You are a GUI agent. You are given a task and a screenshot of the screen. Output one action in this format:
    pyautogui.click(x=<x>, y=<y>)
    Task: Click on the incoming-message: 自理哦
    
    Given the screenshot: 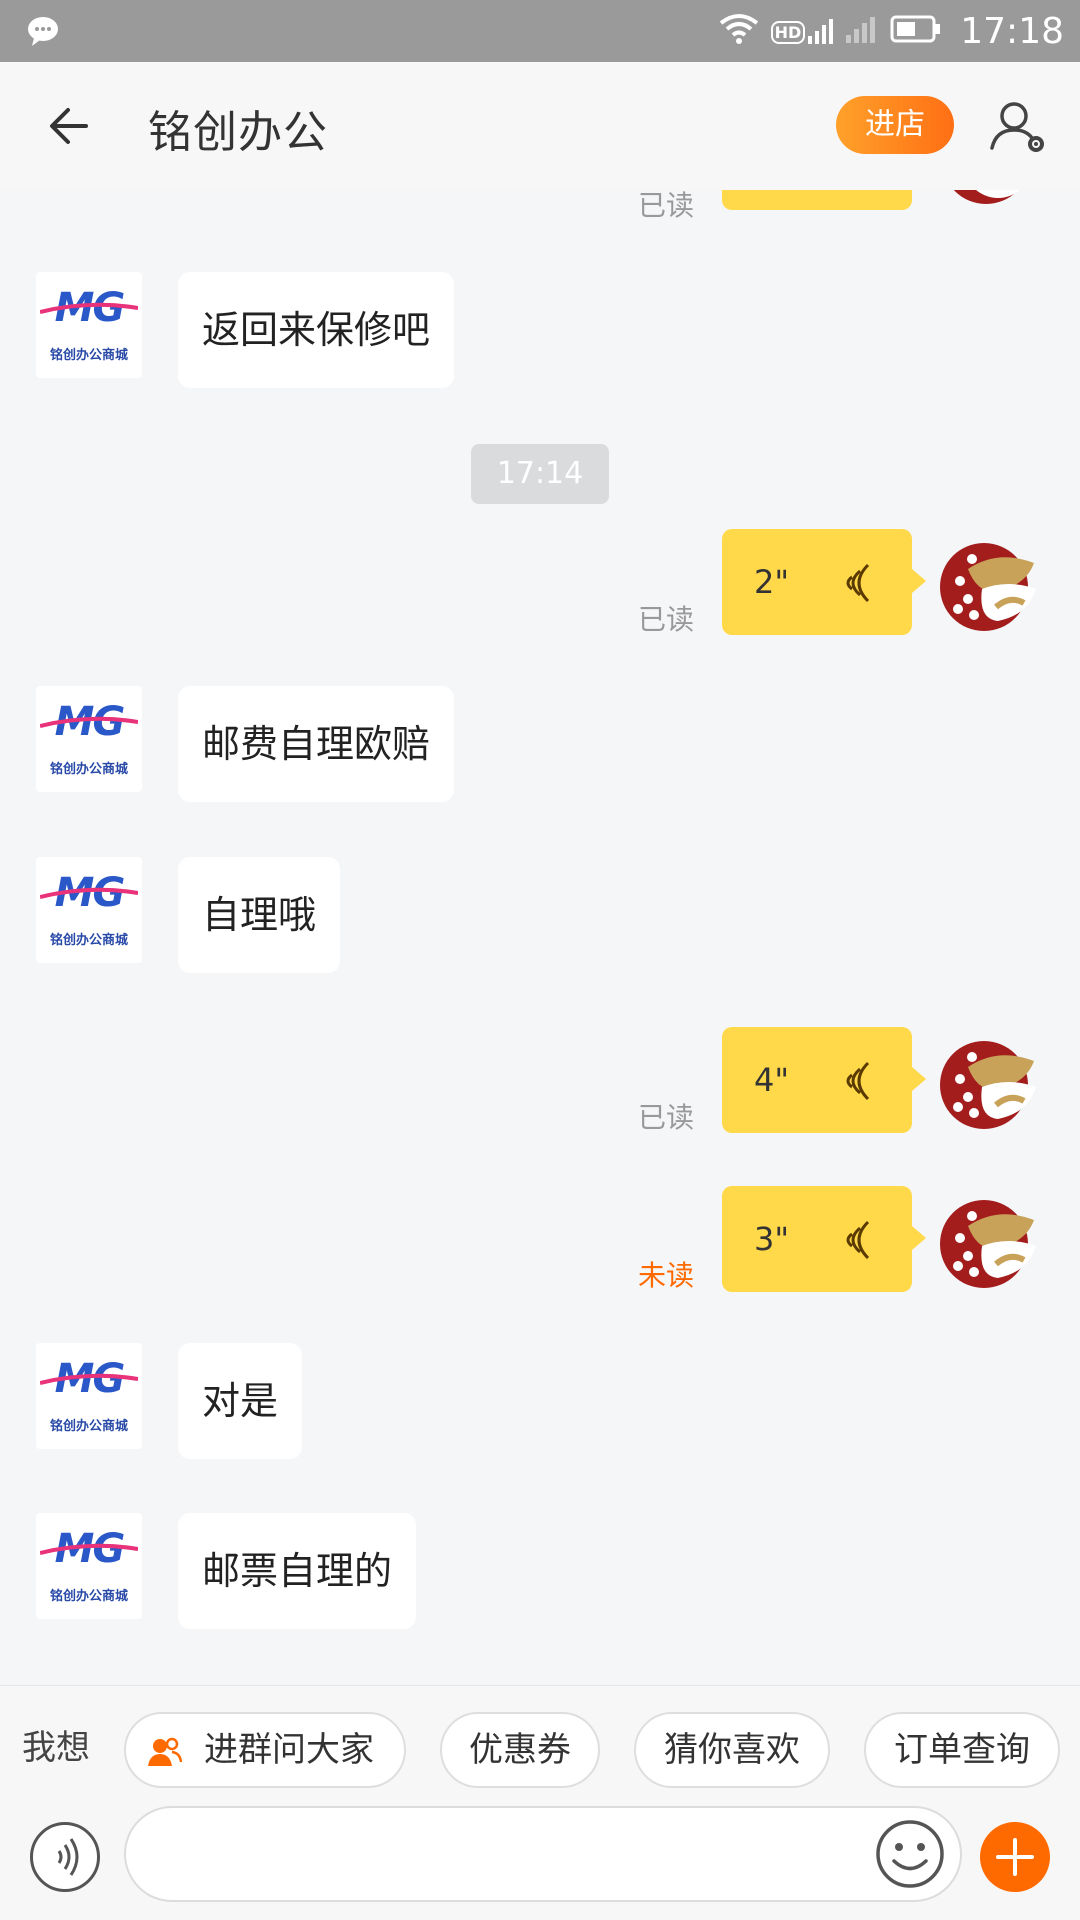 What is the action you would take?
    pyautogui.click(x=259, y=915)
    